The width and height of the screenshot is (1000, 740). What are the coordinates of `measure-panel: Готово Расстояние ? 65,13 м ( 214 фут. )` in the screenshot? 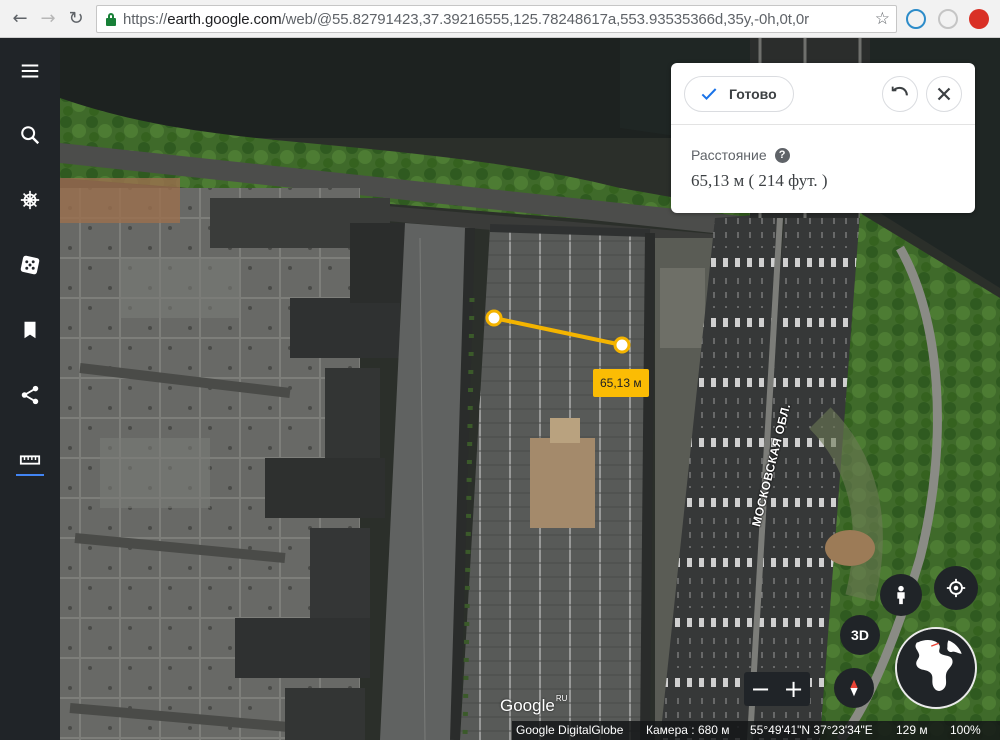 It's located at (823, 138).